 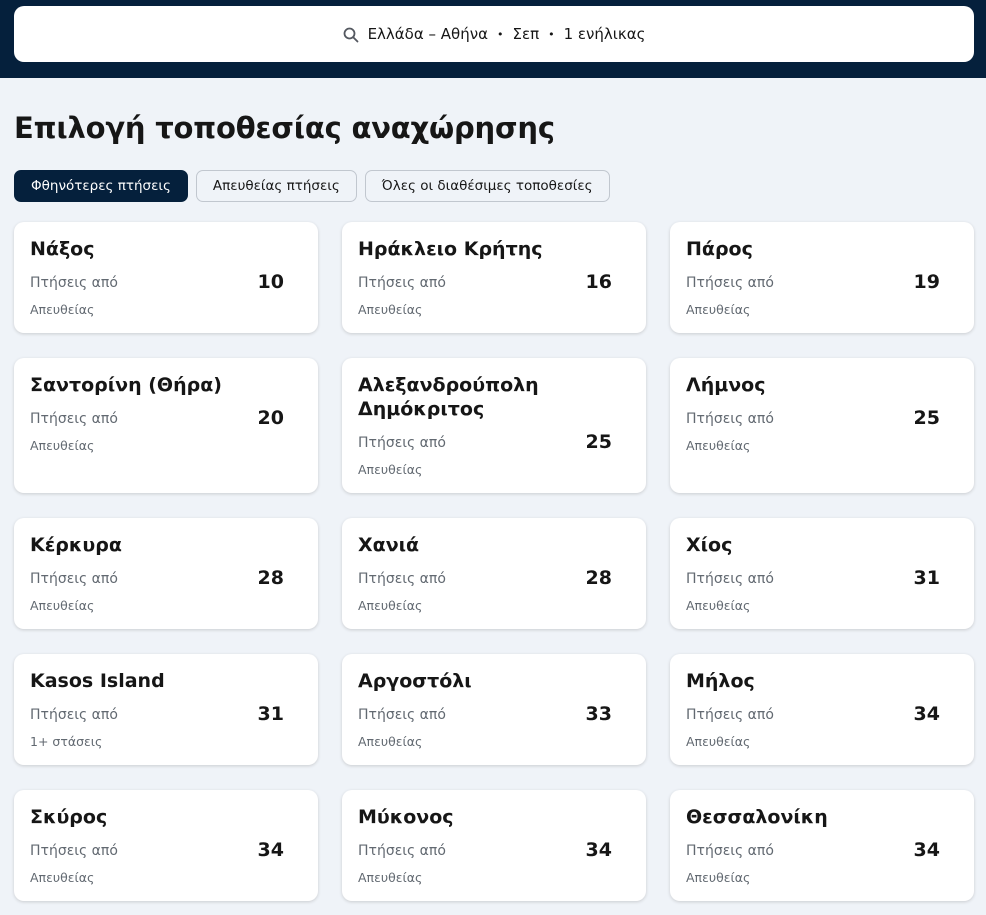 What do you see at coordinates (494, 709) in the screenshot?
I see `destination-card: Αργοστόλι Πτήσεις από 33 Απευθείας` at bounding box center [494, 709].